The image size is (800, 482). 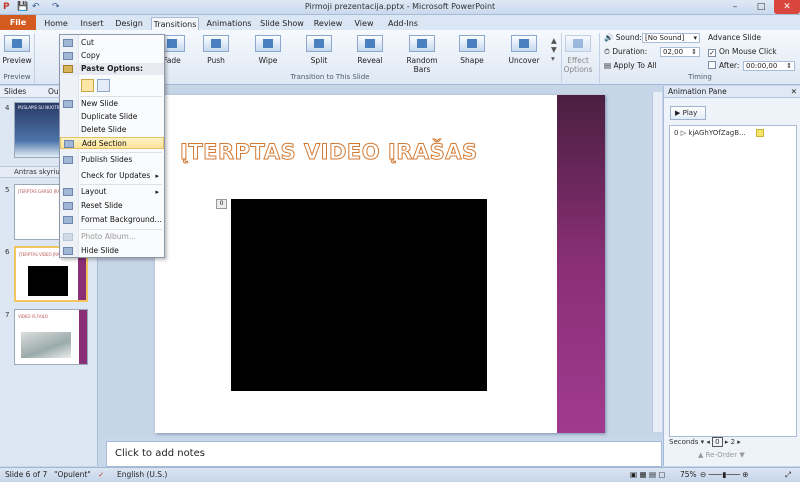 What do you see at coordinates (112, 56) in the screenshot?
I see `menu-item-copy: Copy` at bounding box center [112, 56].